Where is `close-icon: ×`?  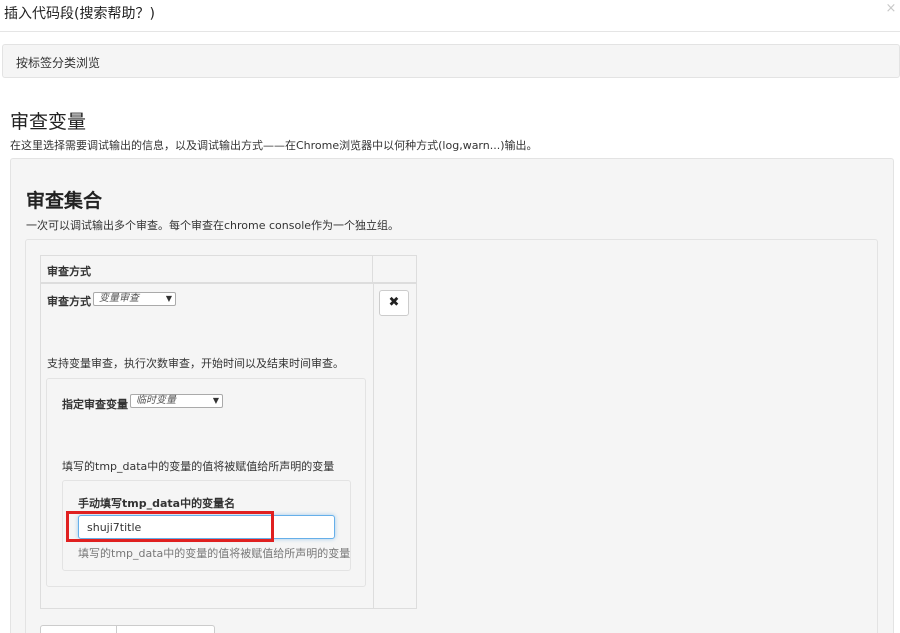 close-icon: × is located at coordinates (891, 9).